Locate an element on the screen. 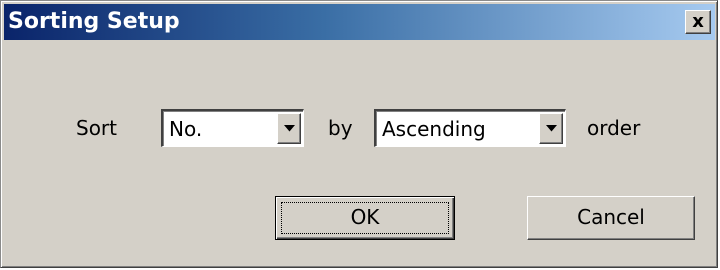 This screenshot has width=720, height=270. ok-button-label: OK is located at coordinates (365, 217).